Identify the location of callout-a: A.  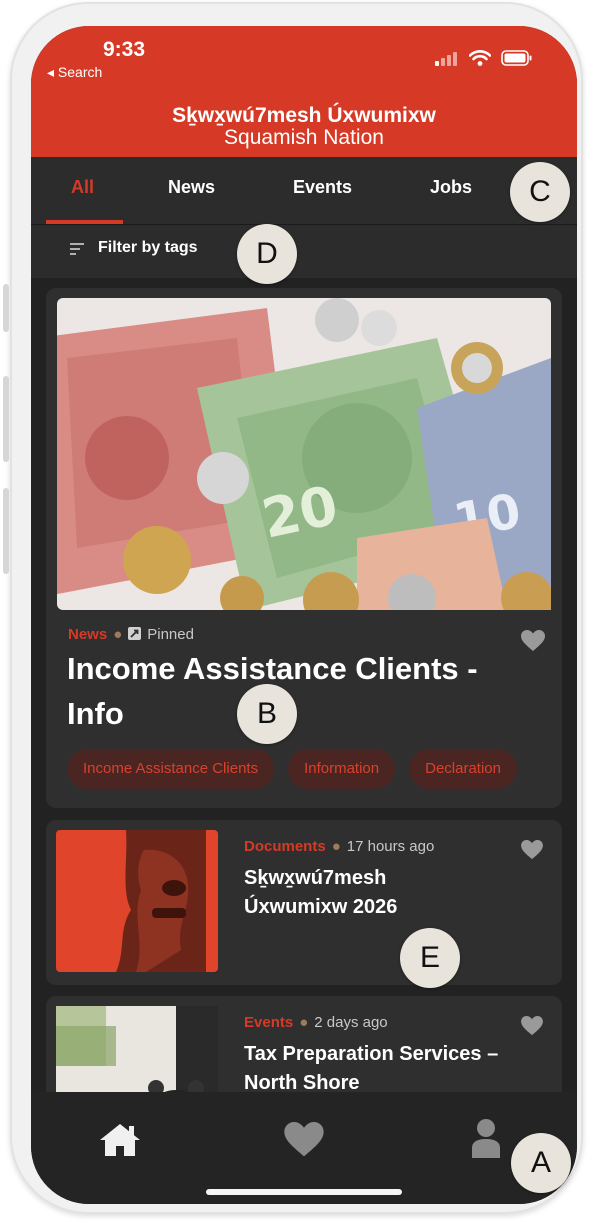
(541, 1163).